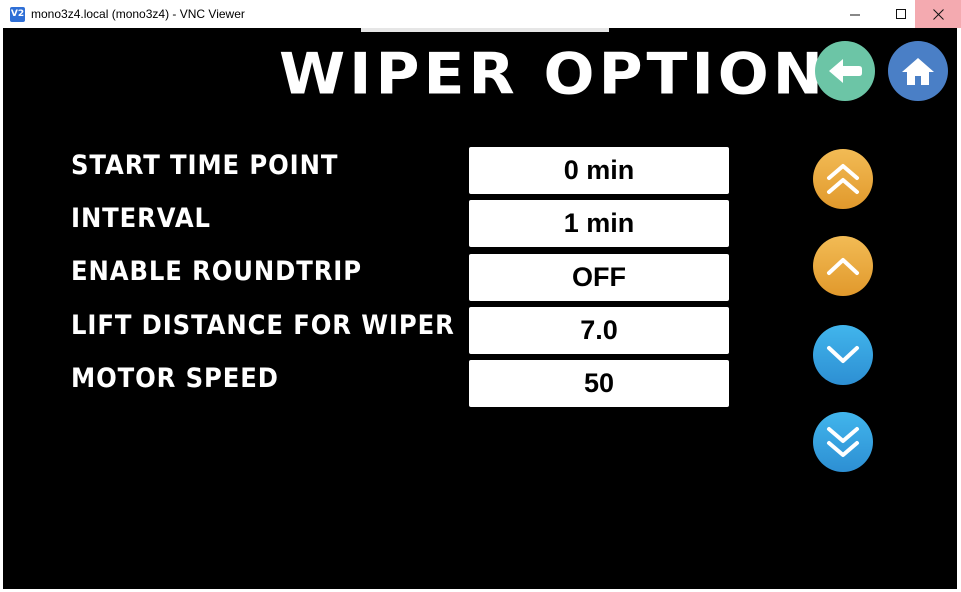  I want to click on window-title: mono3z4.local (mono3z4) - VNC Viewer, so click(138, 14).